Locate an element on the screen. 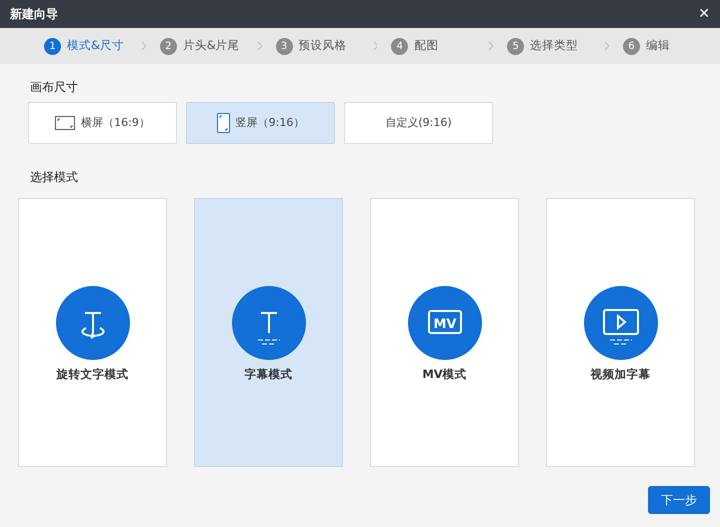 This screenshot has height=527, width=720. step-number: 3 is located at coordinates (284, 46).